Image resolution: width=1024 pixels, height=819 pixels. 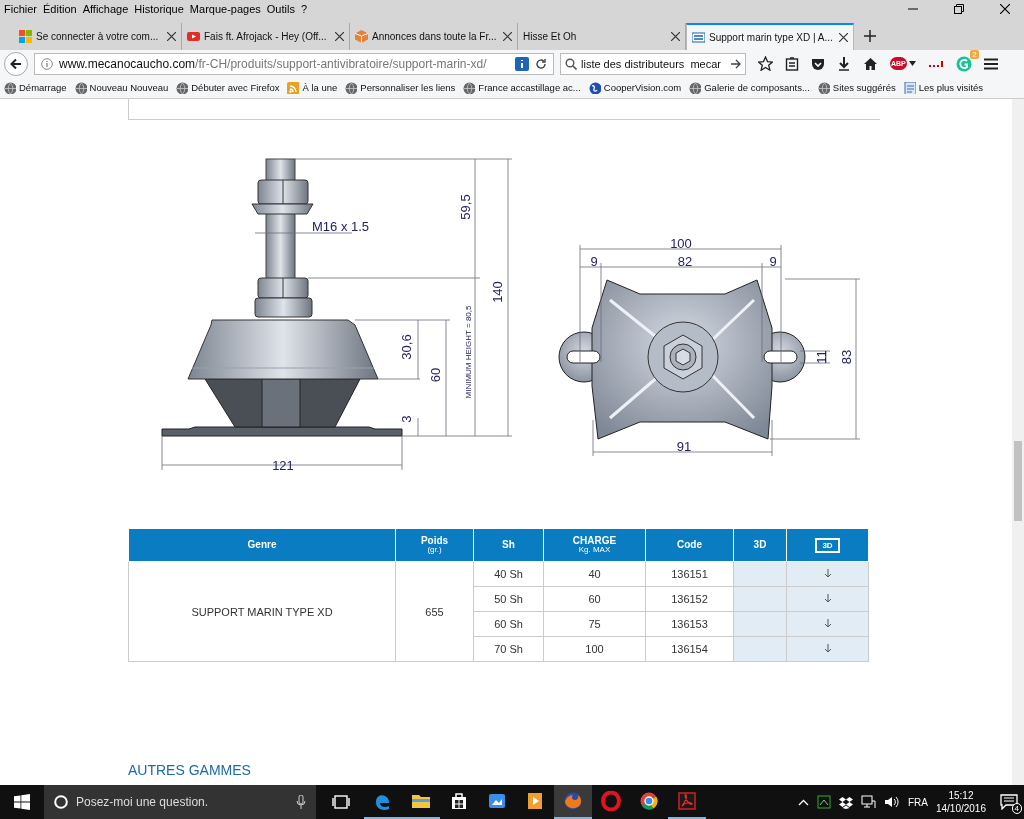 I want to click on bookmark-link: Démarrage, so click(x=43, y=87).